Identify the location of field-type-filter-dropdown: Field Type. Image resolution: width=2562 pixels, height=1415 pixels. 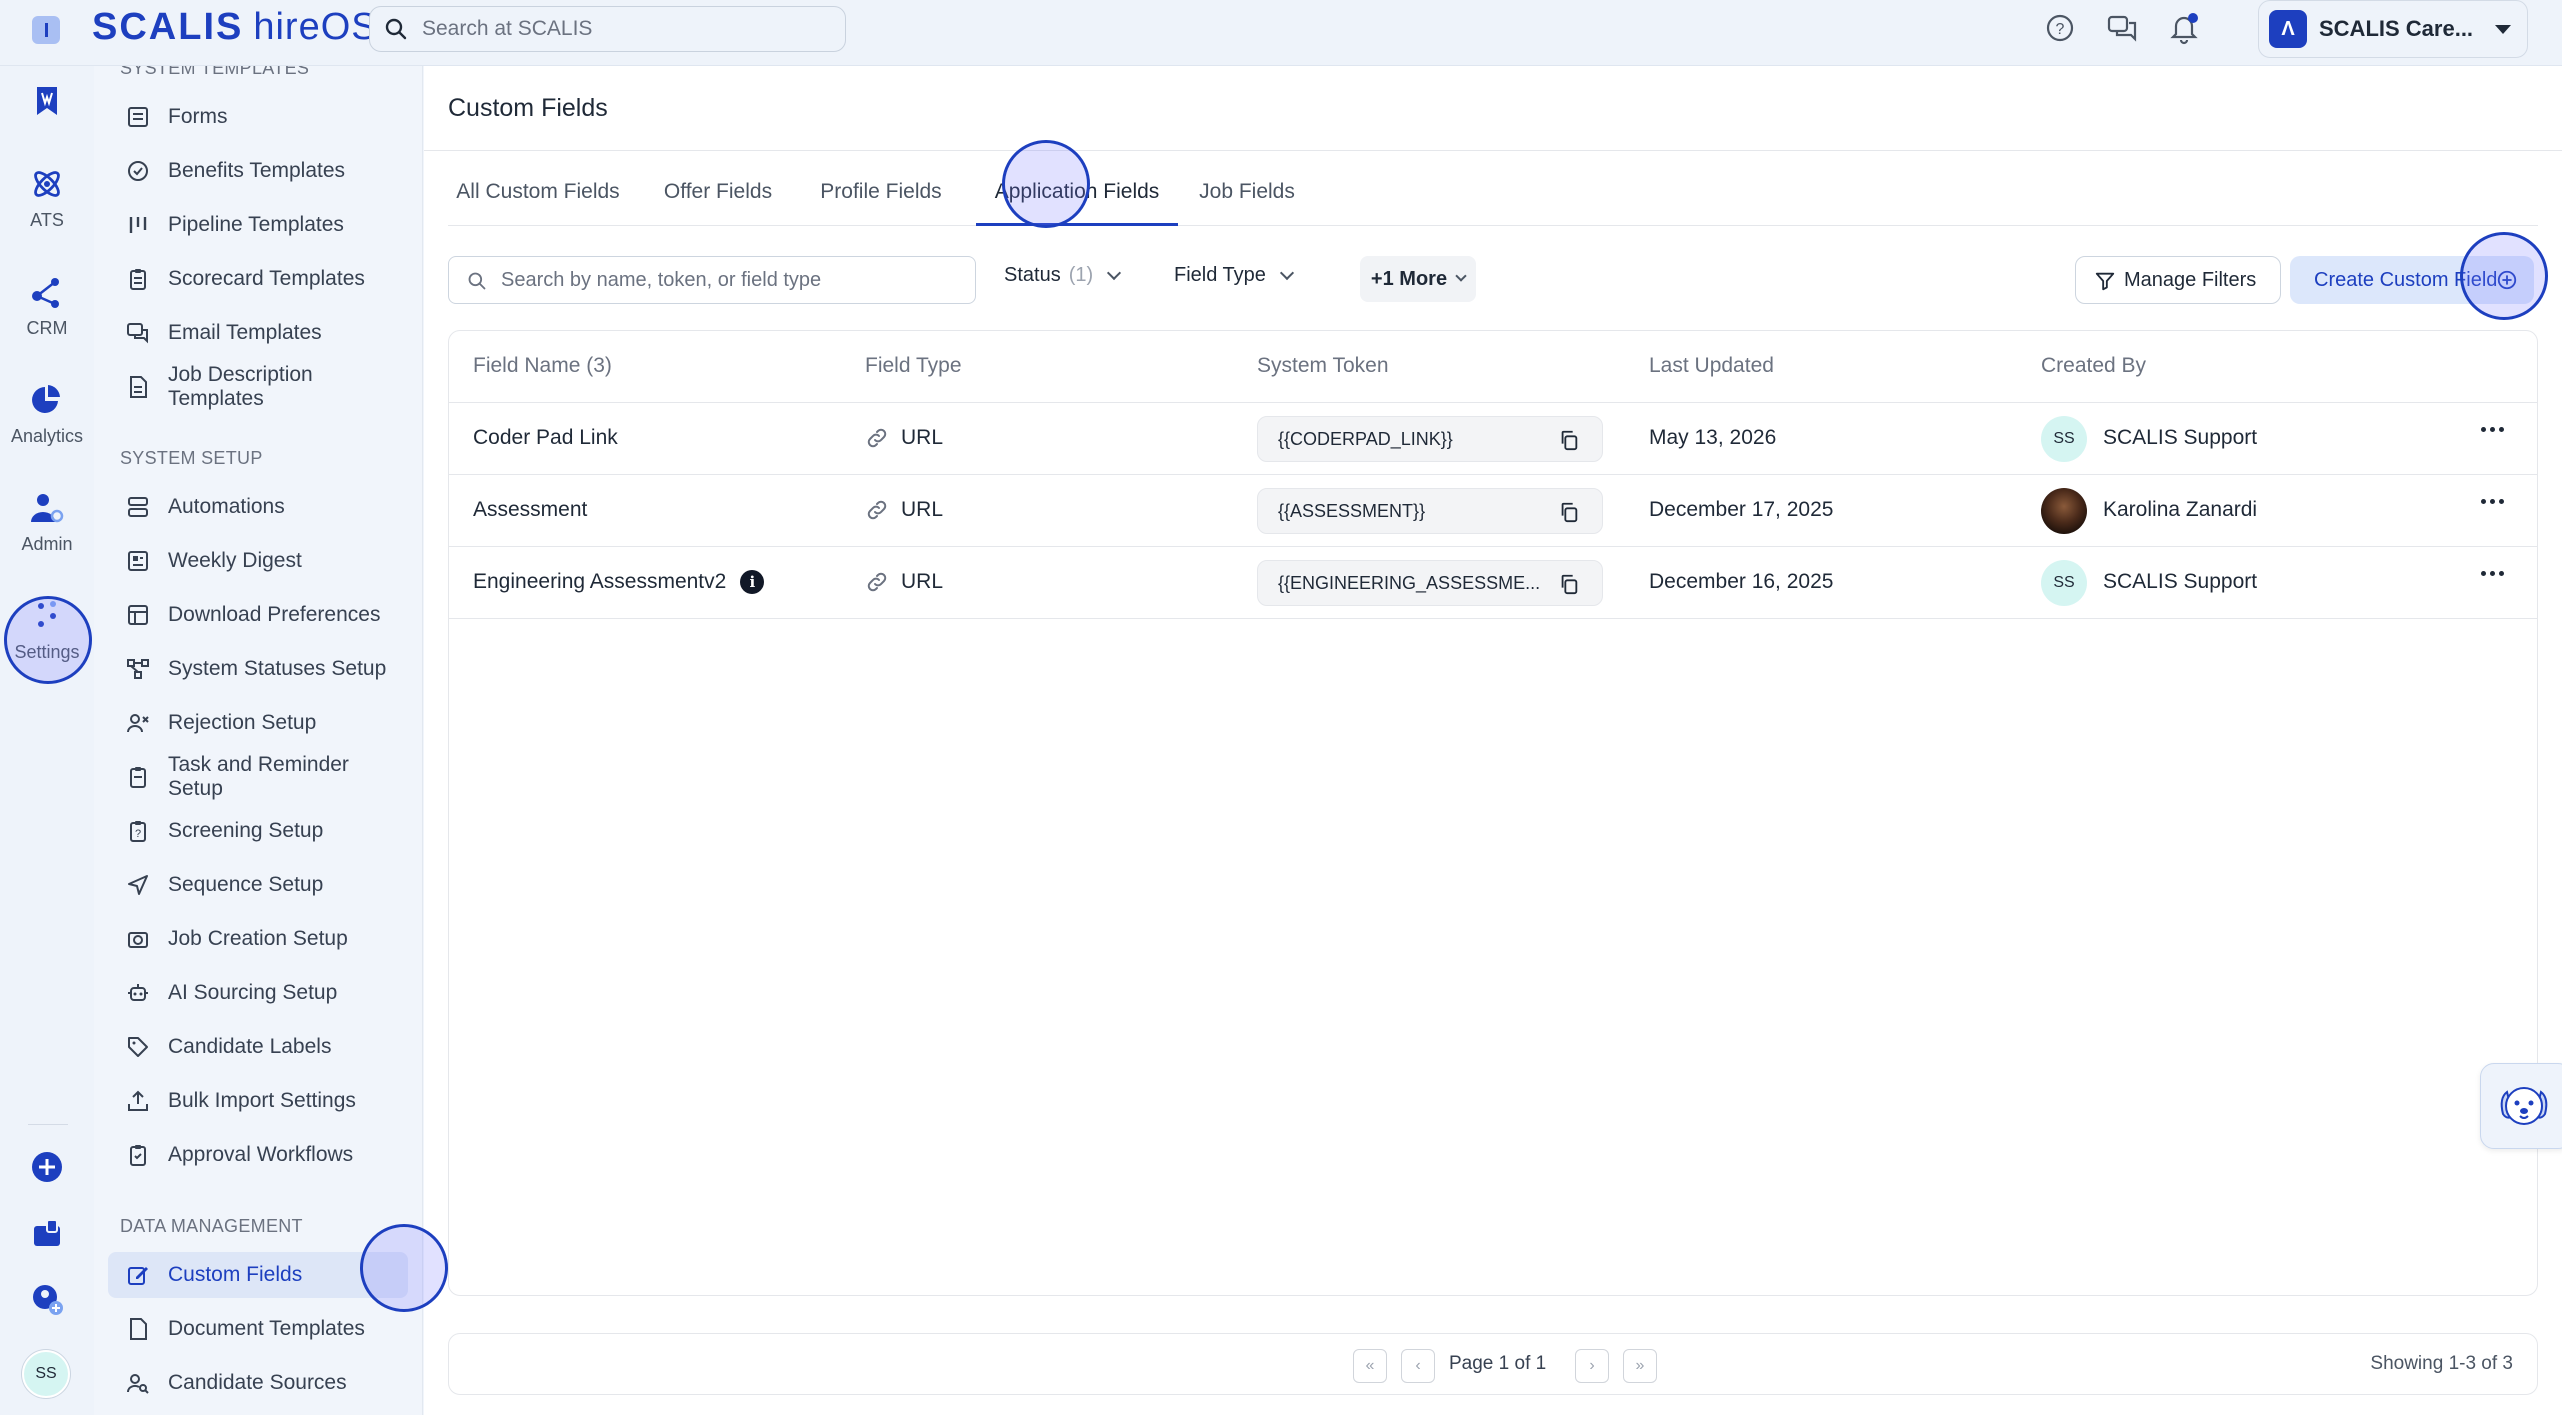
(1234, 275).